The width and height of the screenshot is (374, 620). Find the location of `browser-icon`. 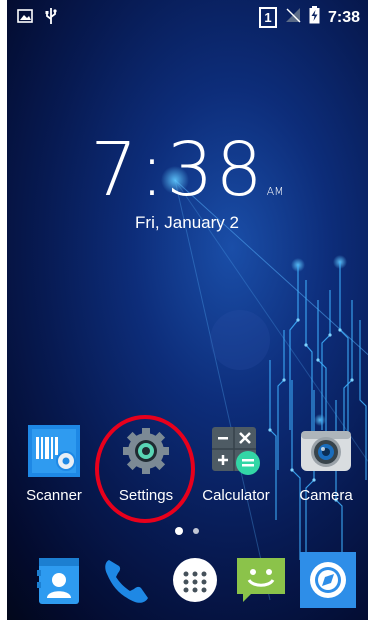

browser-icon is located at coordinates (328, 580).